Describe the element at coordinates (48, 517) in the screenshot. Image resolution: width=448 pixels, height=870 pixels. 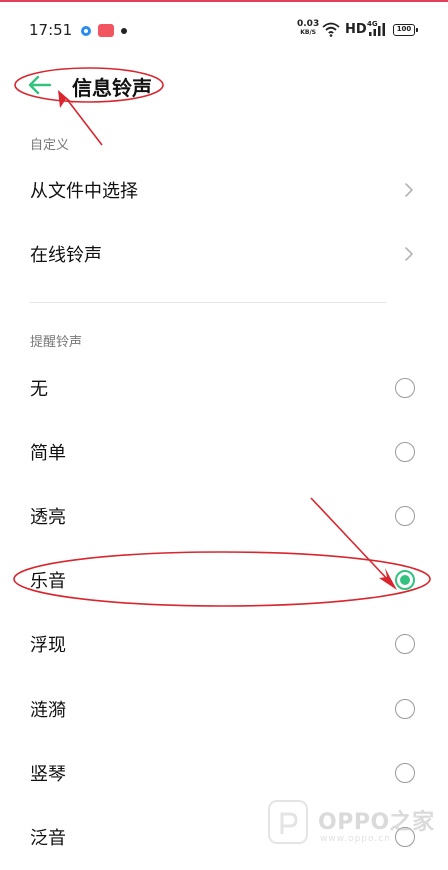
I see `row-label: 透亮` at that location.